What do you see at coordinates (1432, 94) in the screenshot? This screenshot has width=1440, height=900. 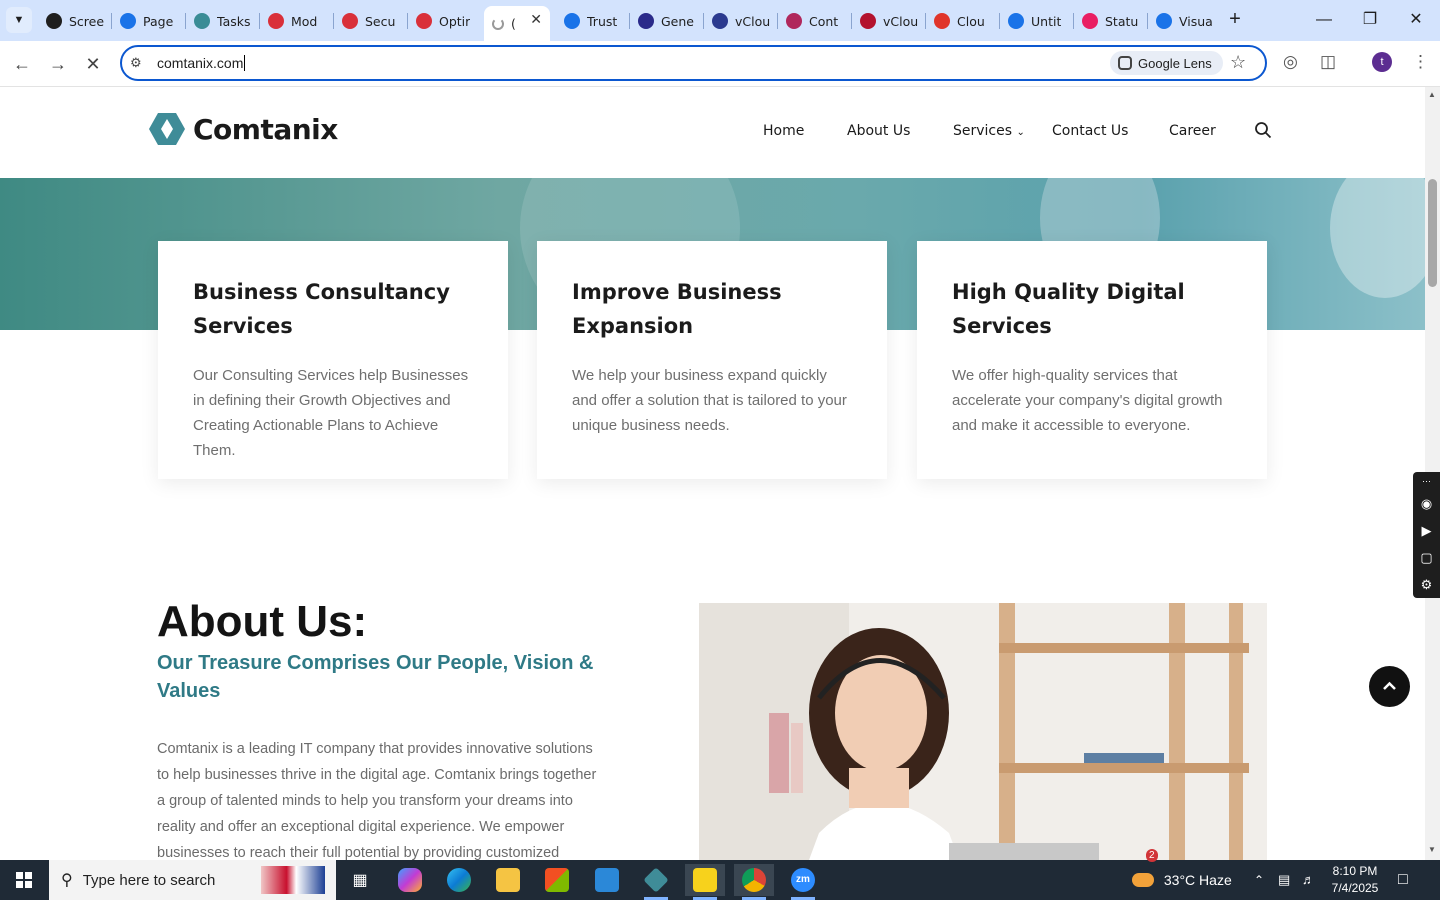 I see `scroll-up-icon: ▲` at bounding box center [1432, 94].